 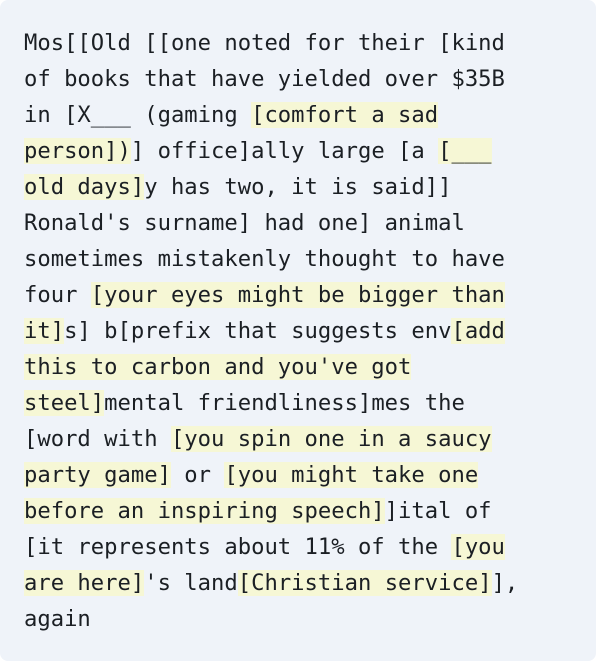 I want to click on text-segment: s] b[prefix that suggests env, so click(x=258, y=331).